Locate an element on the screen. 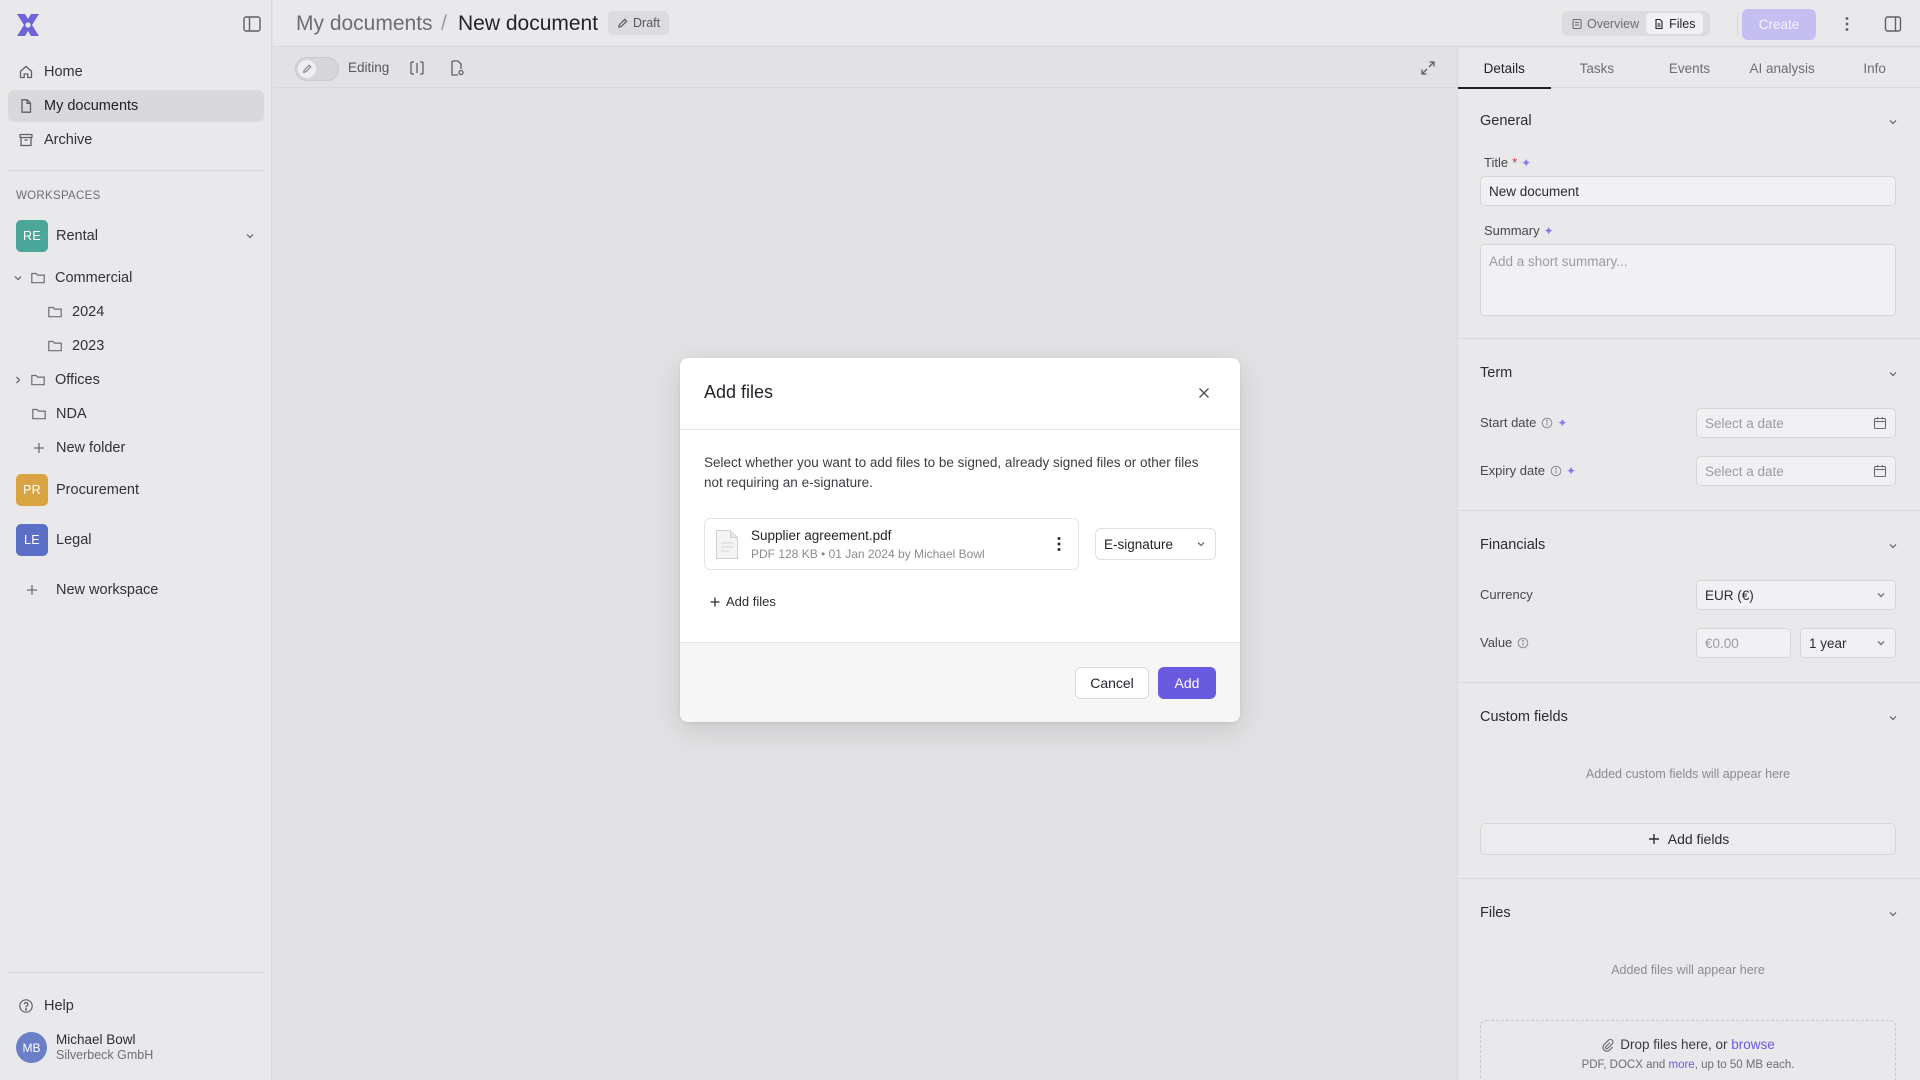  view-files-label: Files is located at coordinates (1682, 23).